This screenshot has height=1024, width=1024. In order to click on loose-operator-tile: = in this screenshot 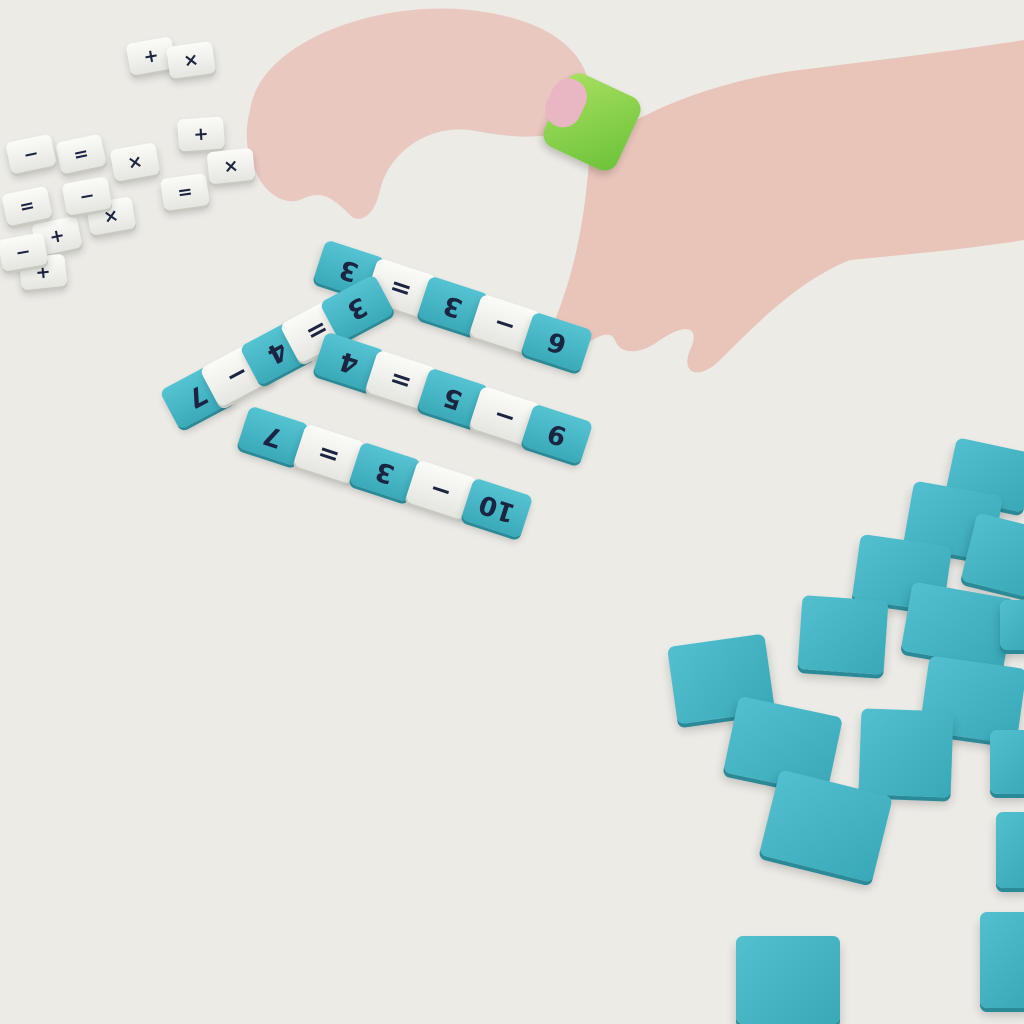, I will do `click(185, 192)`.